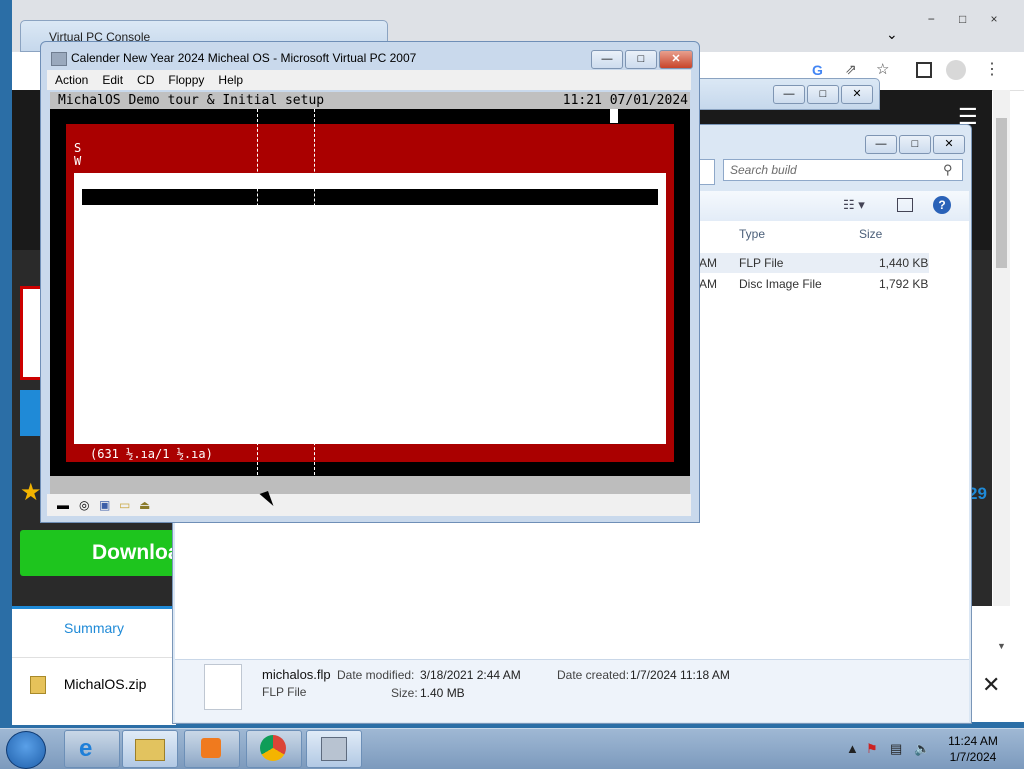  Describe the element at coordinates (973, 749) in the screenshot. I see `taskbar-clock: 11:24 AM 1/7/2024` at that location.